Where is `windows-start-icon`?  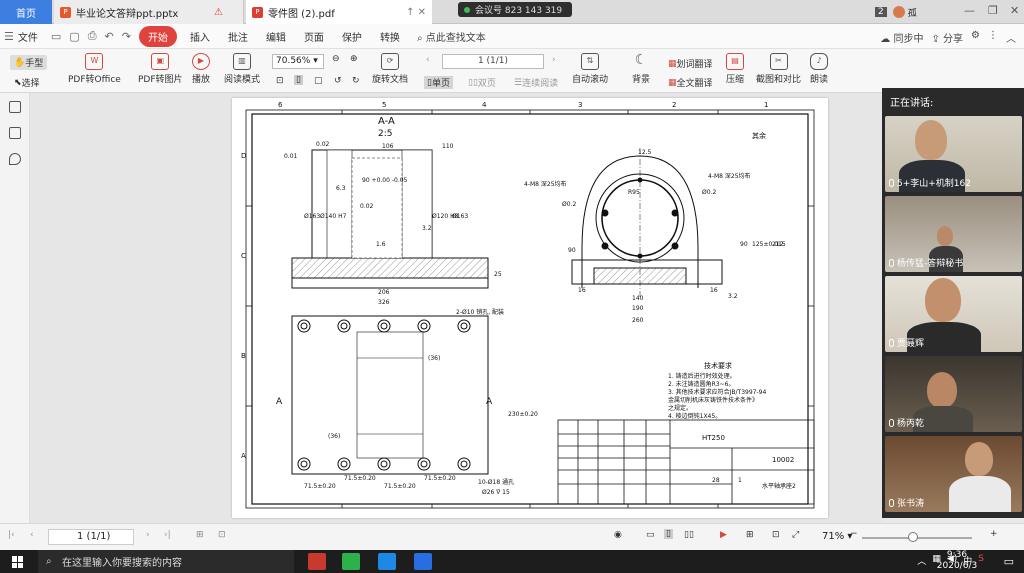 windows-start-icon is located at coordinates (18, 562).